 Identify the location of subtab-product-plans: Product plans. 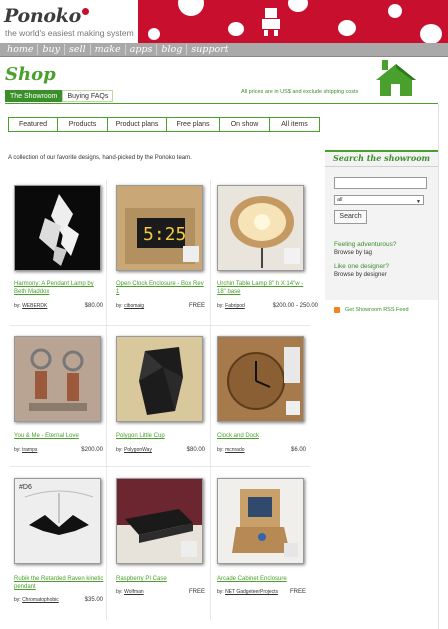
(137, 124).